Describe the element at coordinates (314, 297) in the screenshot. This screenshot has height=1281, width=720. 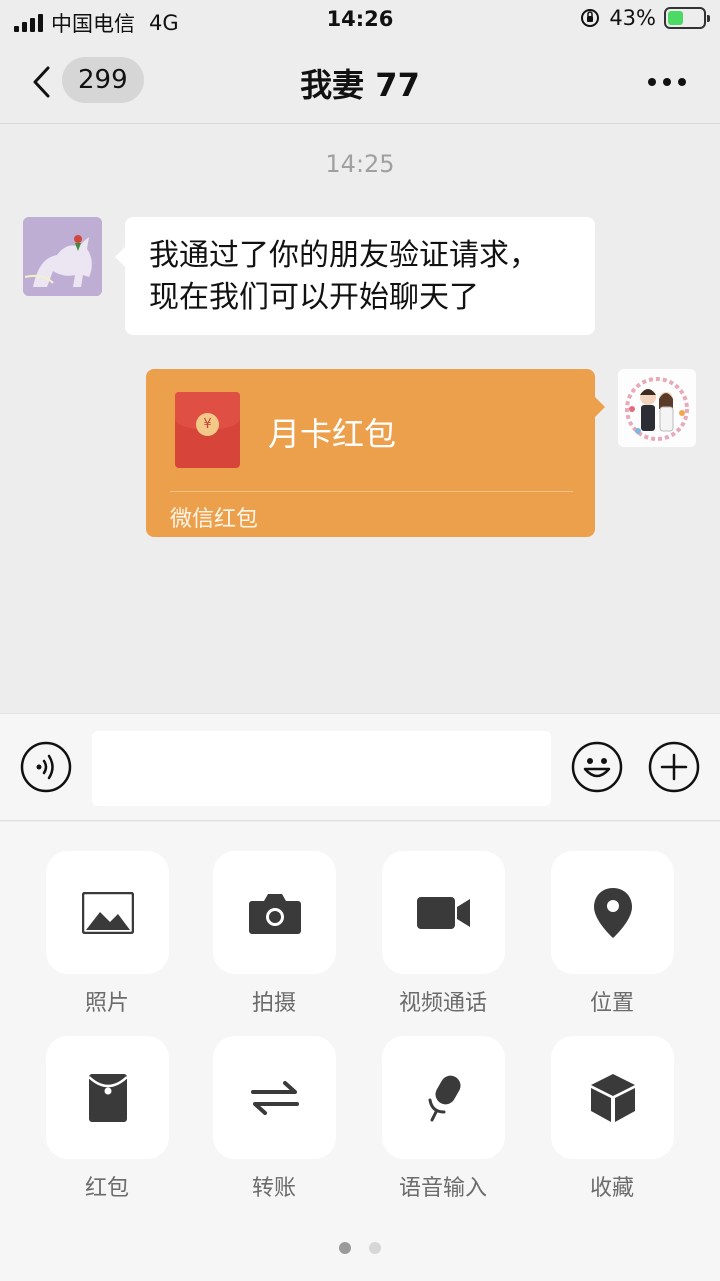
I see `message-text-line: 现在我们可以开始聊天了` at that location.